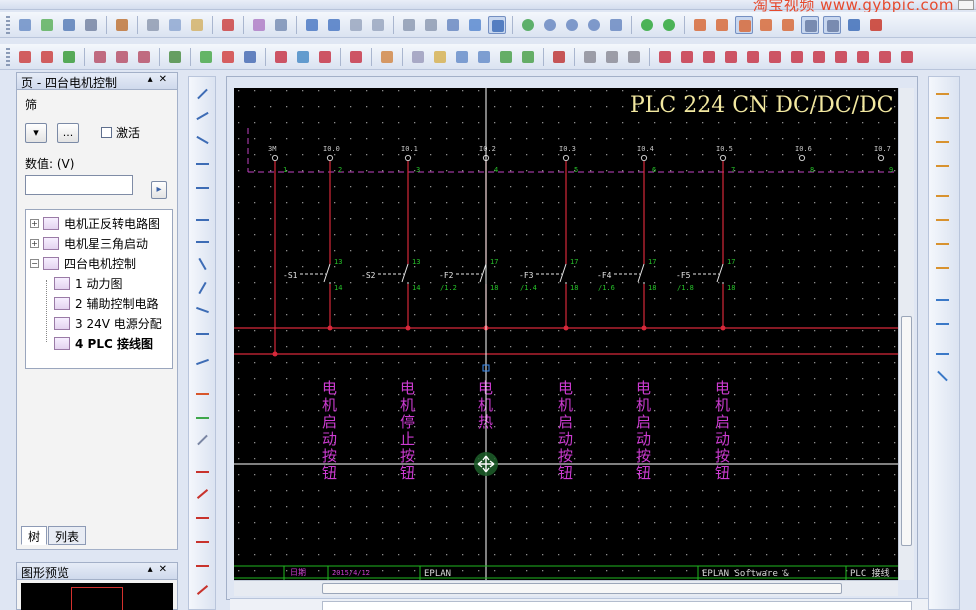 This screenshot has width=976, height=610. Describe the element at coordinates (202, 288) in the screenshot. I see `arc-center-tool-icon` at that location.